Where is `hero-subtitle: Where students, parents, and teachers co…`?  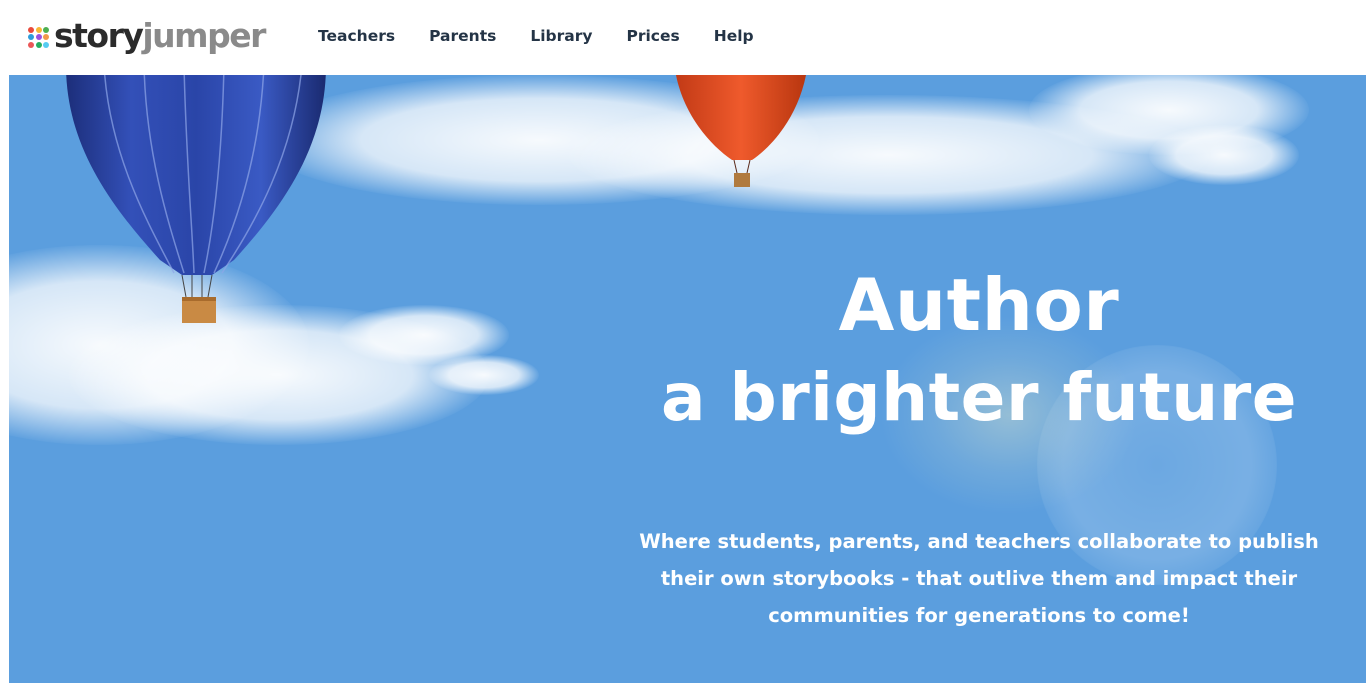 hero-subtitle: Where students, parents, and teachers co… is located at coordinates (972, 578).